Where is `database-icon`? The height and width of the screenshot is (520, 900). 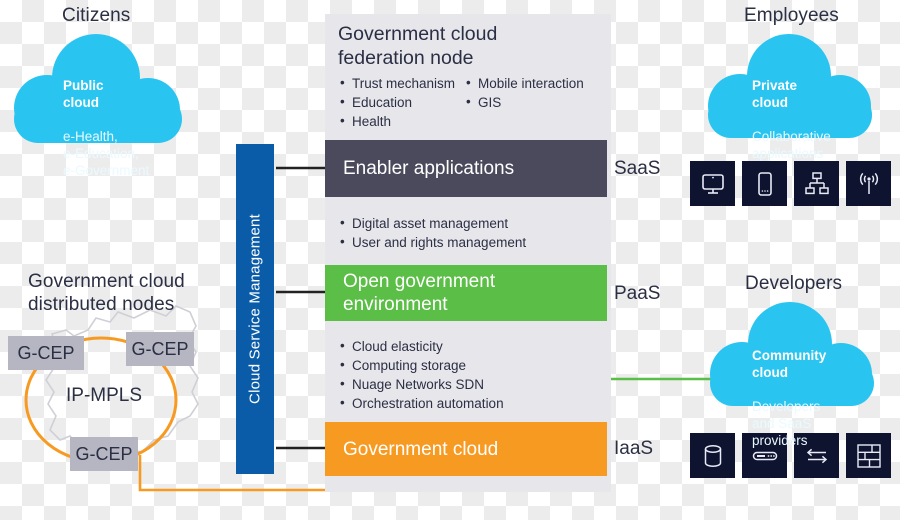
database-icon is located at coordinates (713, 456).